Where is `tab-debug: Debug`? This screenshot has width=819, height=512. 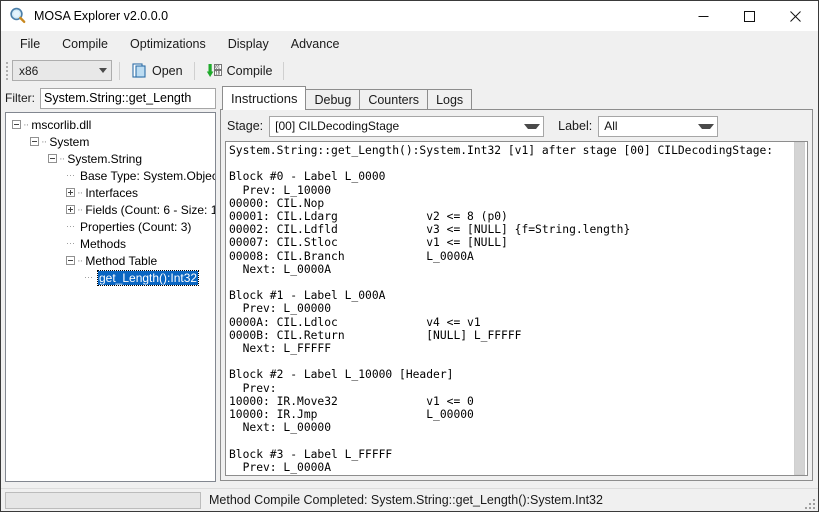 tab-debug: Debug is located at coordinates (333, 99).